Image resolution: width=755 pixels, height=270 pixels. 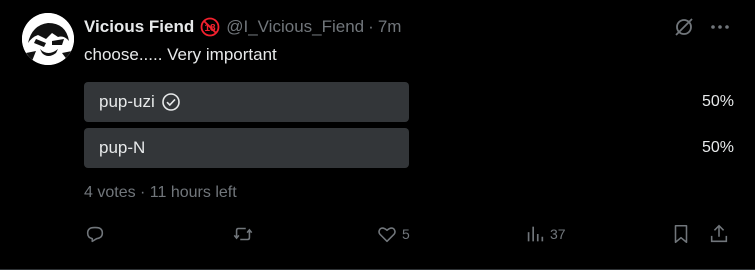 I want to click on repost-button, so click(x=245, y=234).